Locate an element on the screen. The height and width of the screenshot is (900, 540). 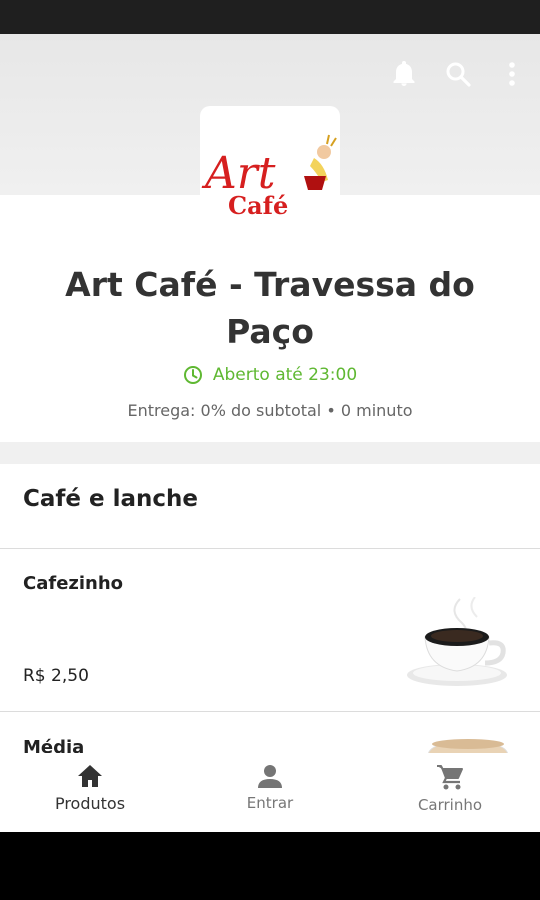
product-price: R$ 2,50 is located at coordinates (56, 676).